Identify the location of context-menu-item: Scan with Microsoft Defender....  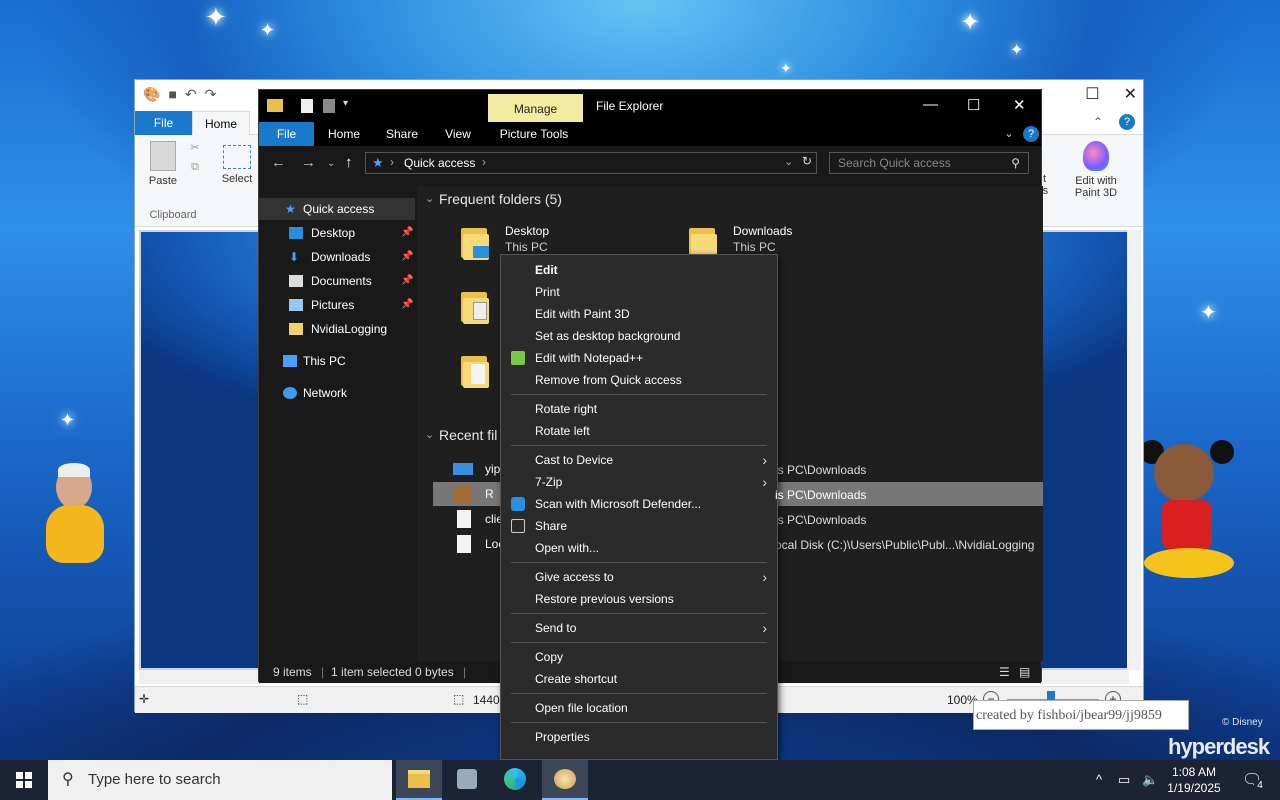
(639, 504).